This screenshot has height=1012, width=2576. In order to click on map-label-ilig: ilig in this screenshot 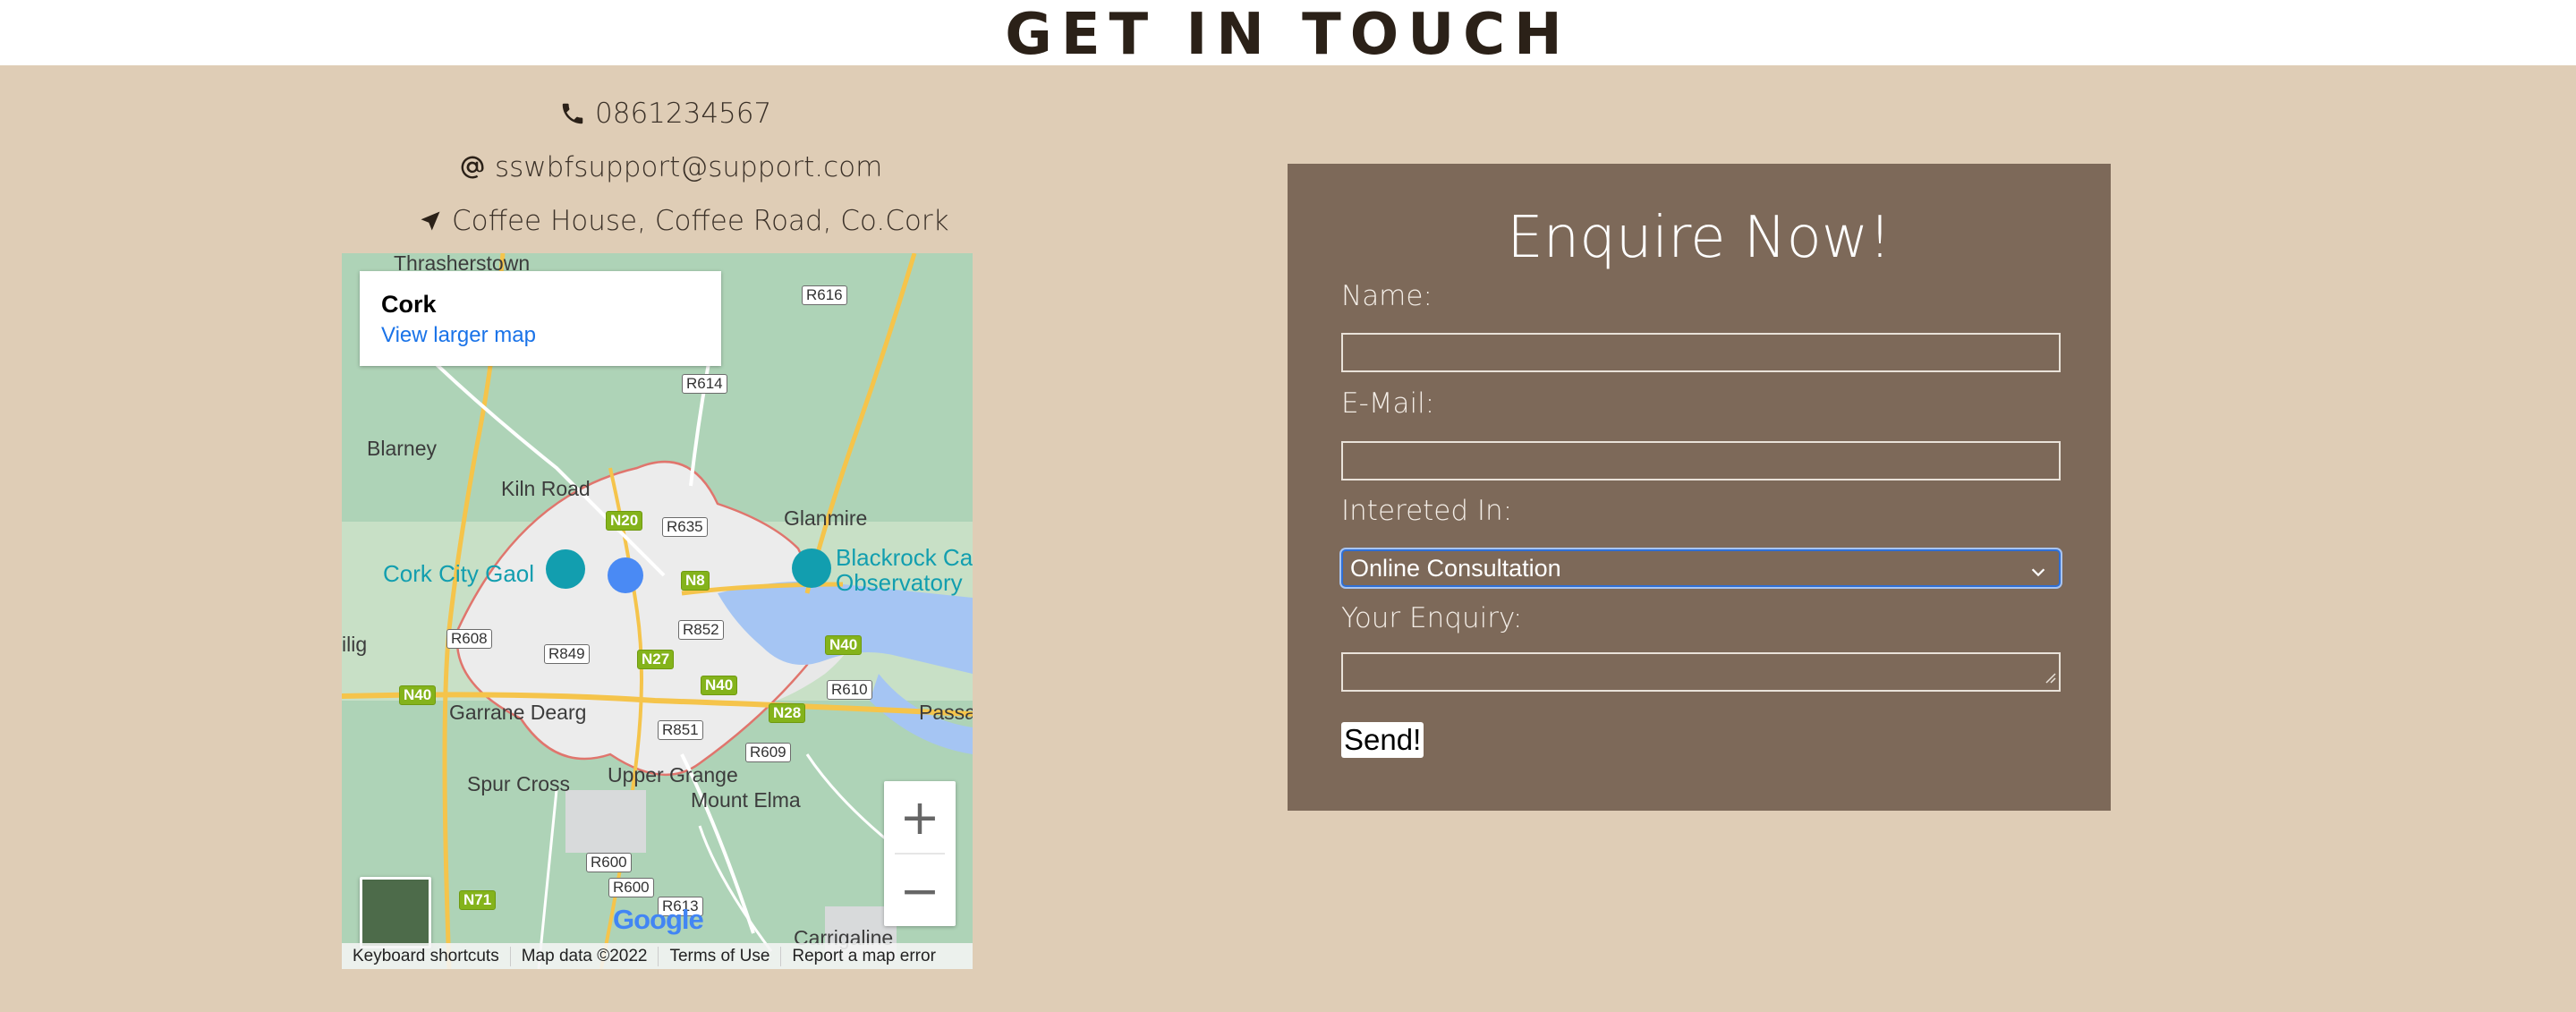, I will do `click(355, 645)`.